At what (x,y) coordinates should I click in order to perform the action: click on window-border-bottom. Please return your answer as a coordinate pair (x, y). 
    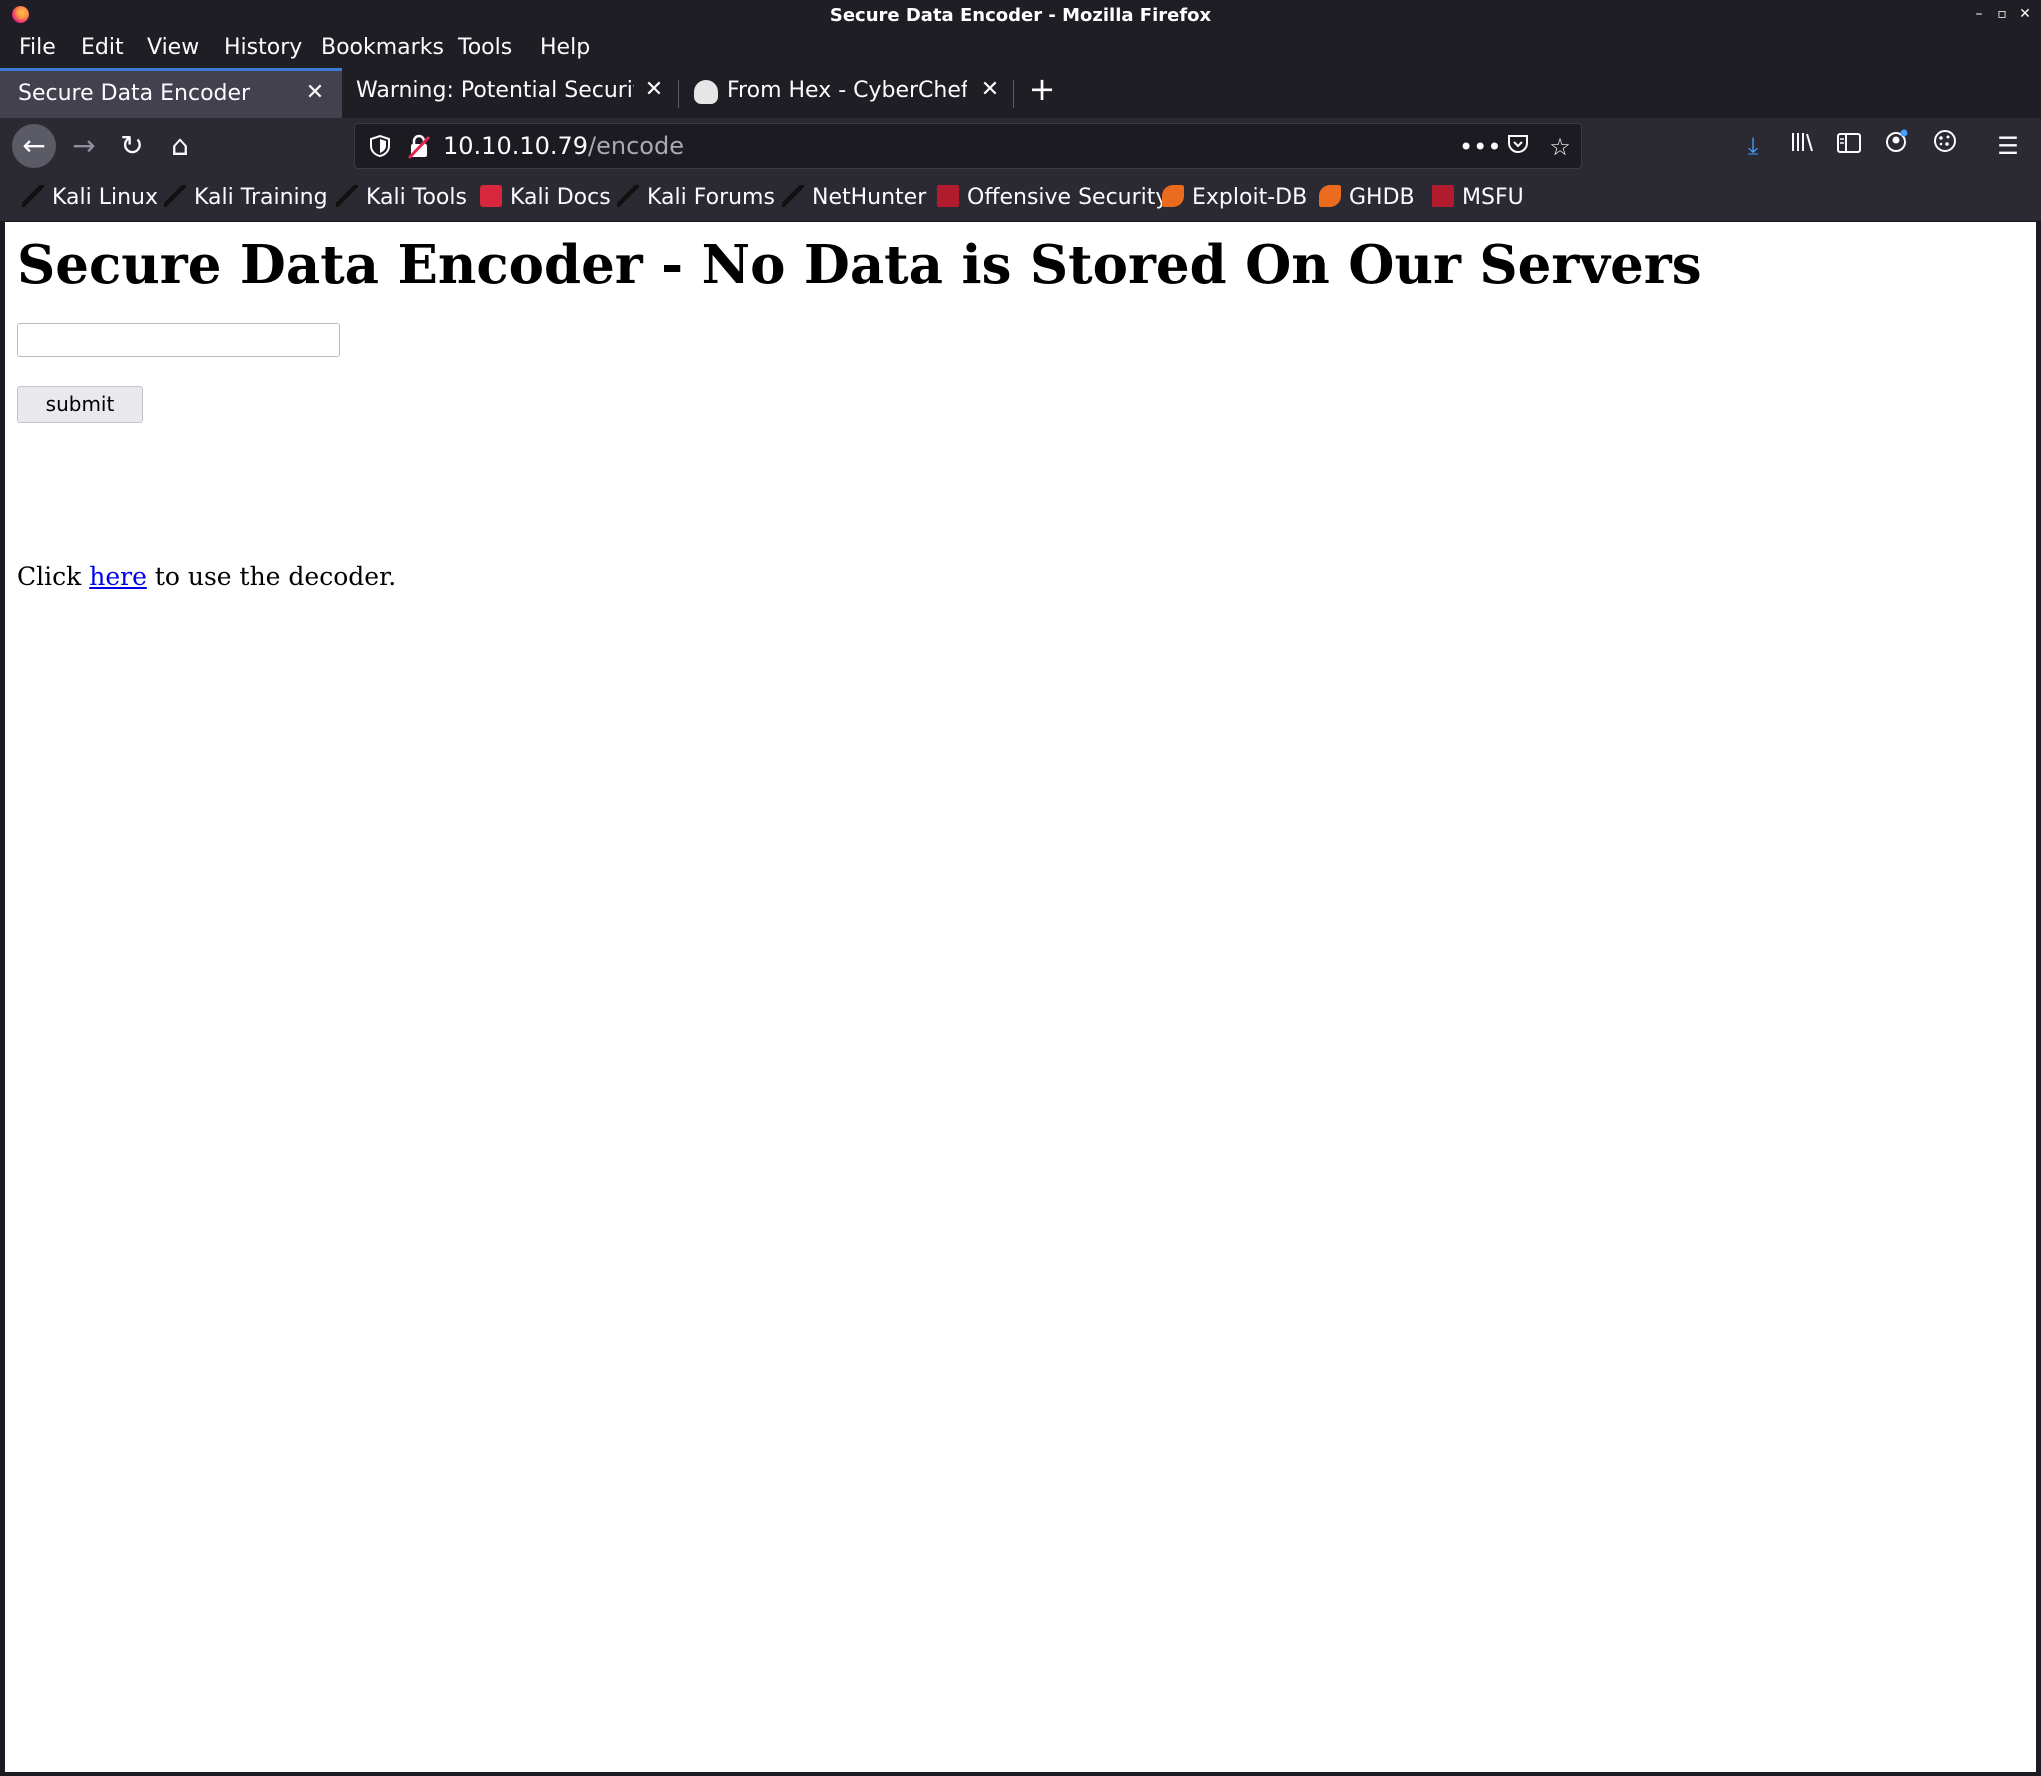
    Looking at the image, I should click on (1020, 1774).